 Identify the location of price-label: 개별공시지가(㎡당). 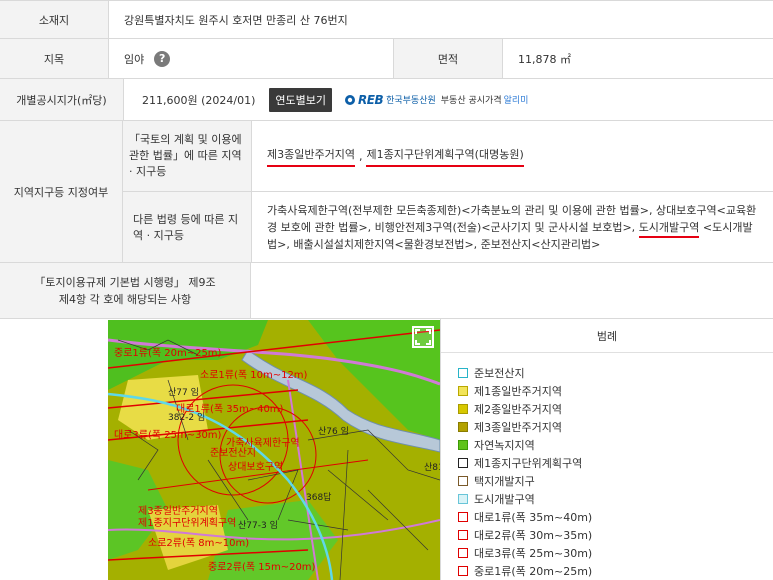
(61, 99).